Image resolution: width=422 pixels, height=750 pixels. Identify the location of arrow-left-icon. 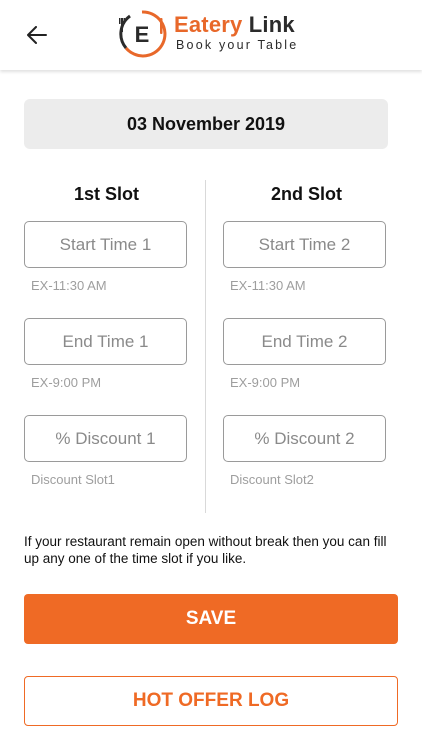
(37, 35).